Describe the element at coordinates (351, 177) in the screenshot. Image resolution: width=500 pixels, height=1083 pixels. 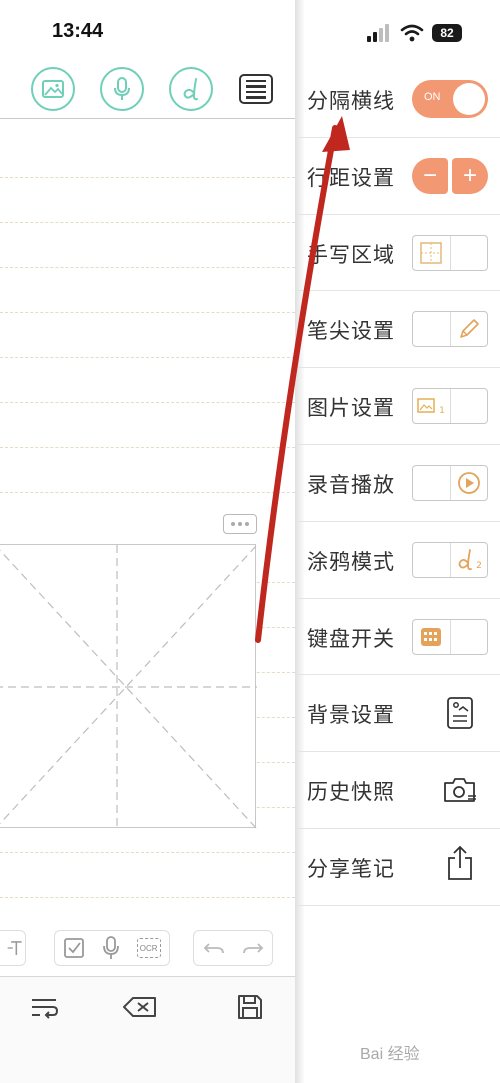
I see `setting-label: 行距设置` at that location.